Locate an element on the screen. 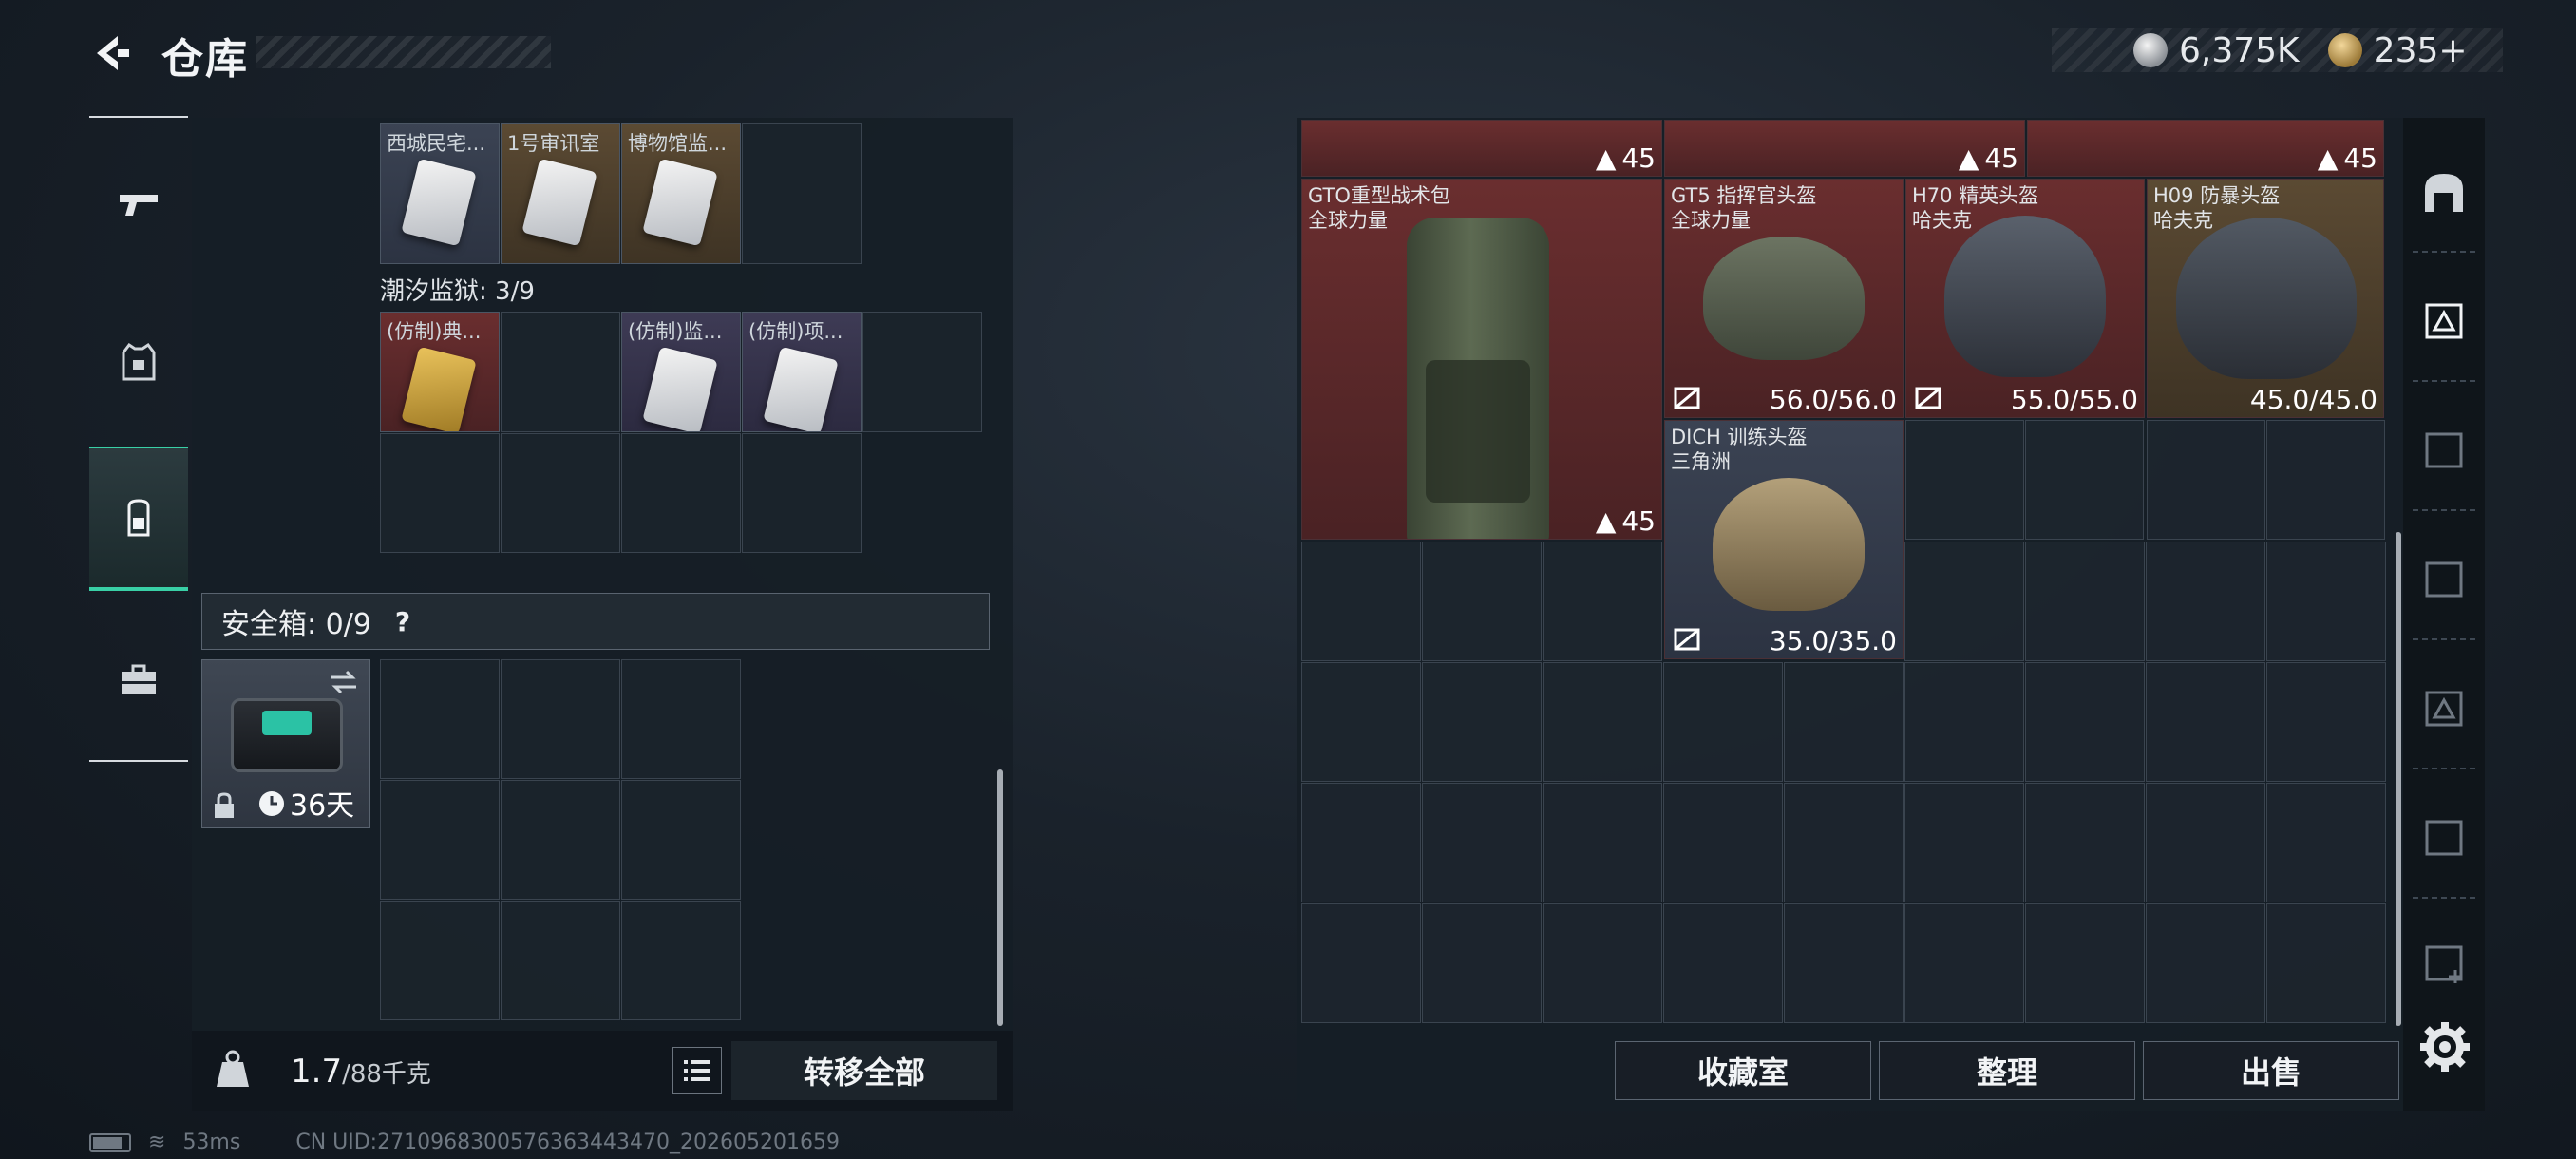  gti-container-icon is located at coordinates (2444, 579).